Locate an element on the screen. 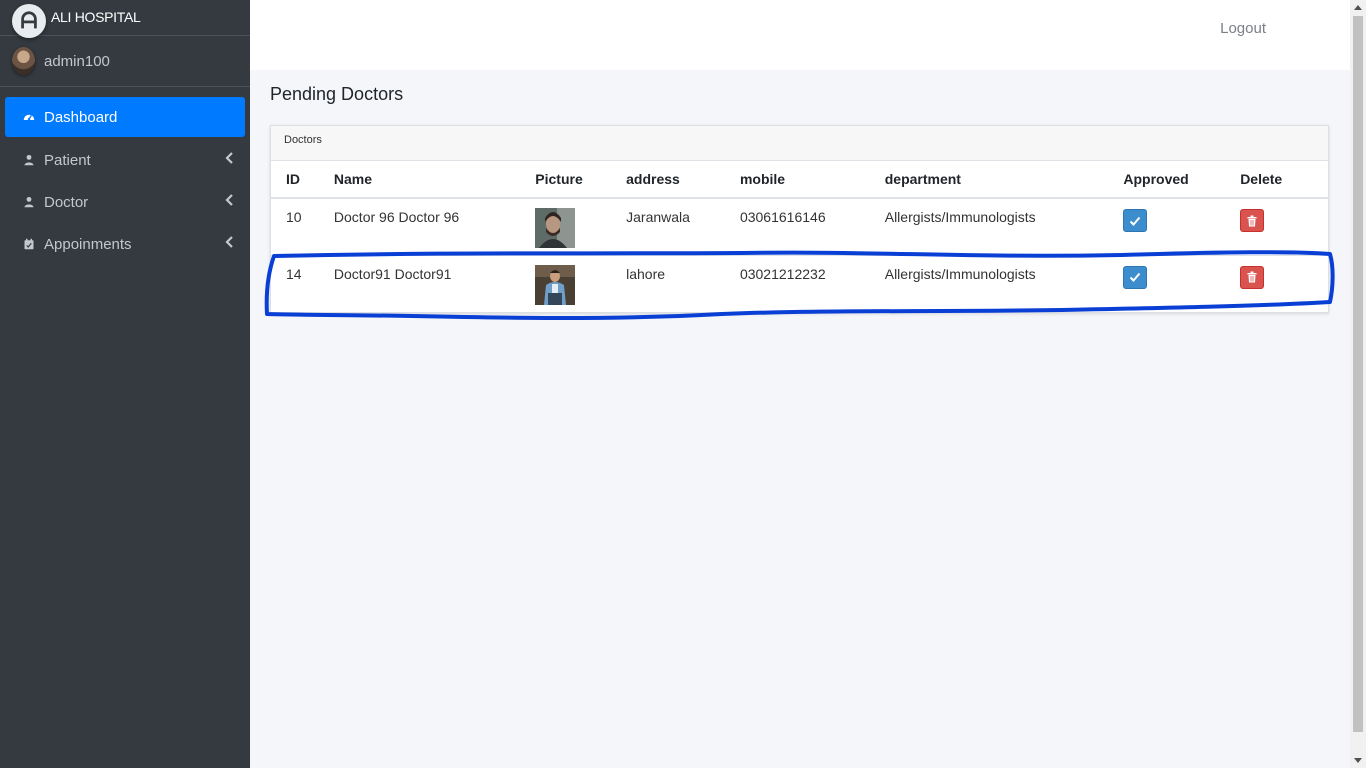  logout-link: Logout is located at coordinates (1243, 28).